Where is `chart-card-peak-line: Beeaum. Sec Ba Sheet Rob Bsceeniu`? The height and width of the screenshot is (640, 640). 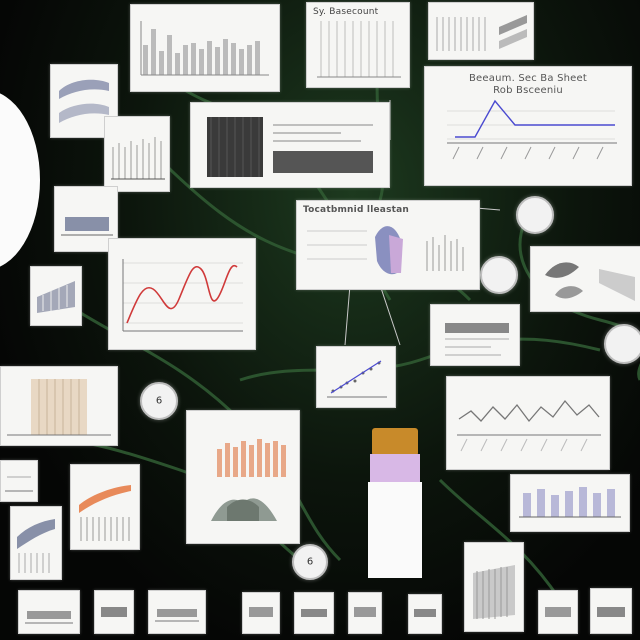 chart-card-peak-line: Beeaum. Sec Ba Sheet Rob Bsceeniu is located at coordinates (528, 126).